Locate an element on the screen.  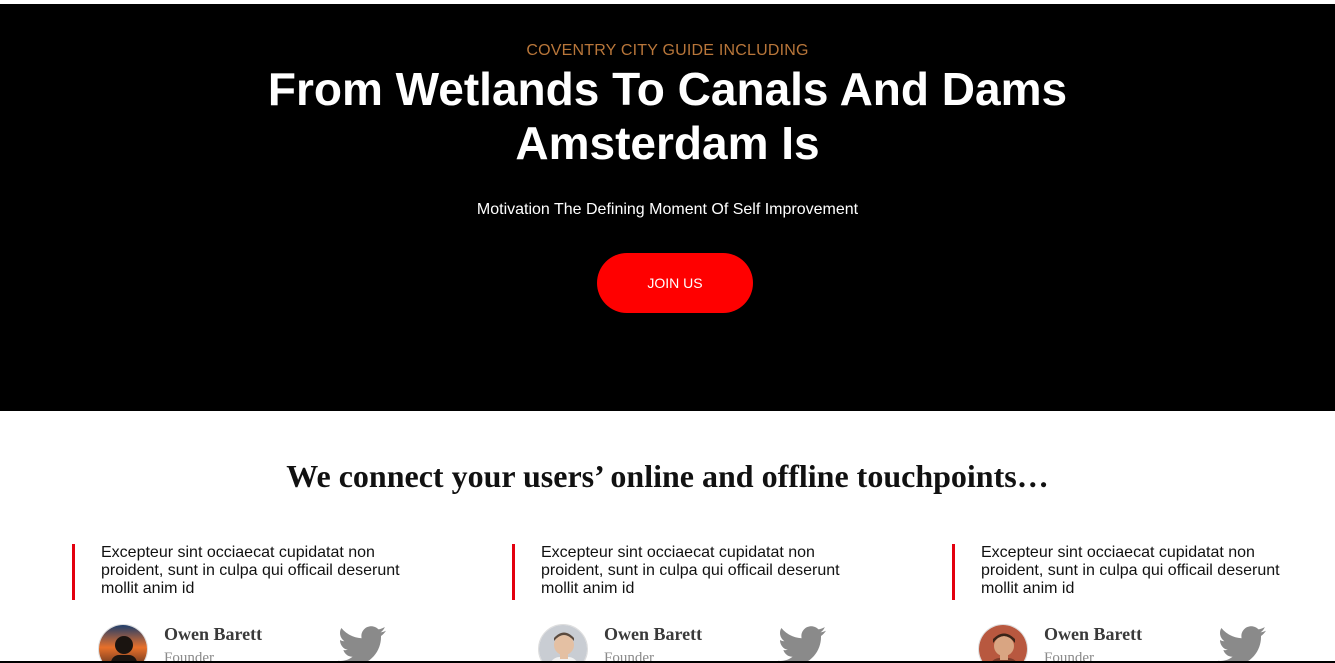
hero-title-line1: From Wetlands To Canals And Dams is located at coordinates (667, 89).